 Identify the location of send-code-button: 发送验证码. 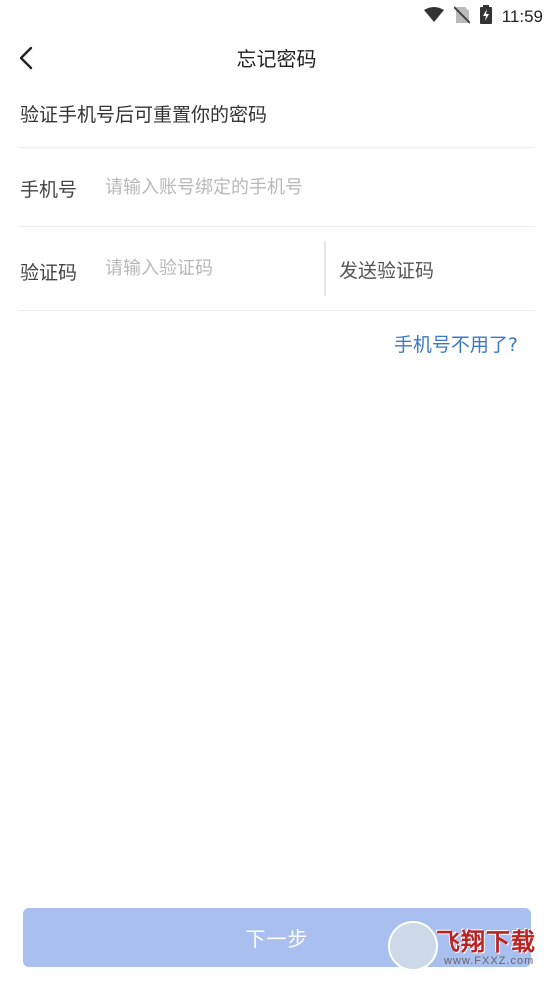
(386, 269).